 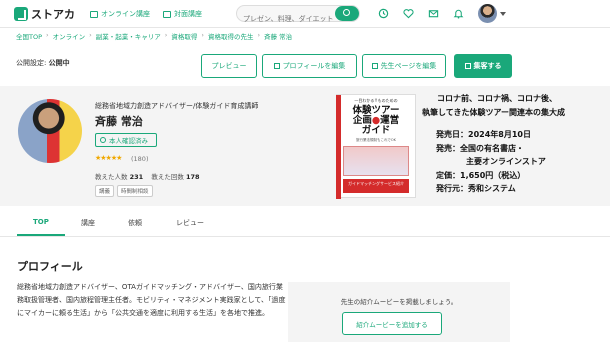 I want to click on promo-line2: 執筆してきた体験ツアー関連本の集大成, so click(x=494, y=112).